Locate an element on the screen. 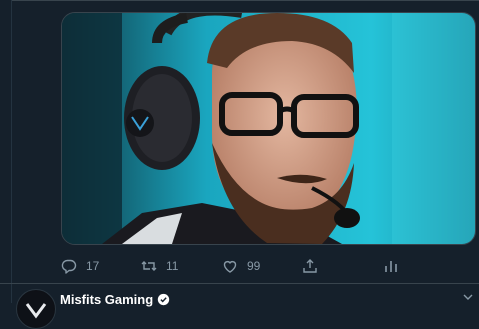 This screenshot has height=329, width=479. author: Misfits Gaming is located at coordinates (115, 299).